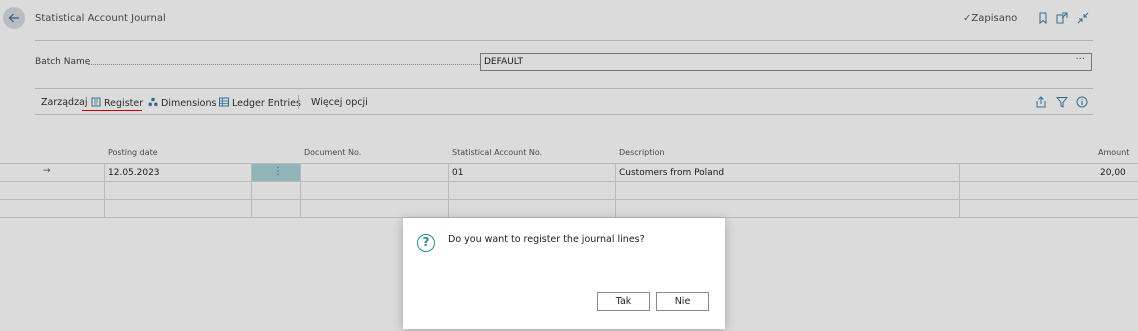  I want to click on no-button: Nie, so click(682, 301).